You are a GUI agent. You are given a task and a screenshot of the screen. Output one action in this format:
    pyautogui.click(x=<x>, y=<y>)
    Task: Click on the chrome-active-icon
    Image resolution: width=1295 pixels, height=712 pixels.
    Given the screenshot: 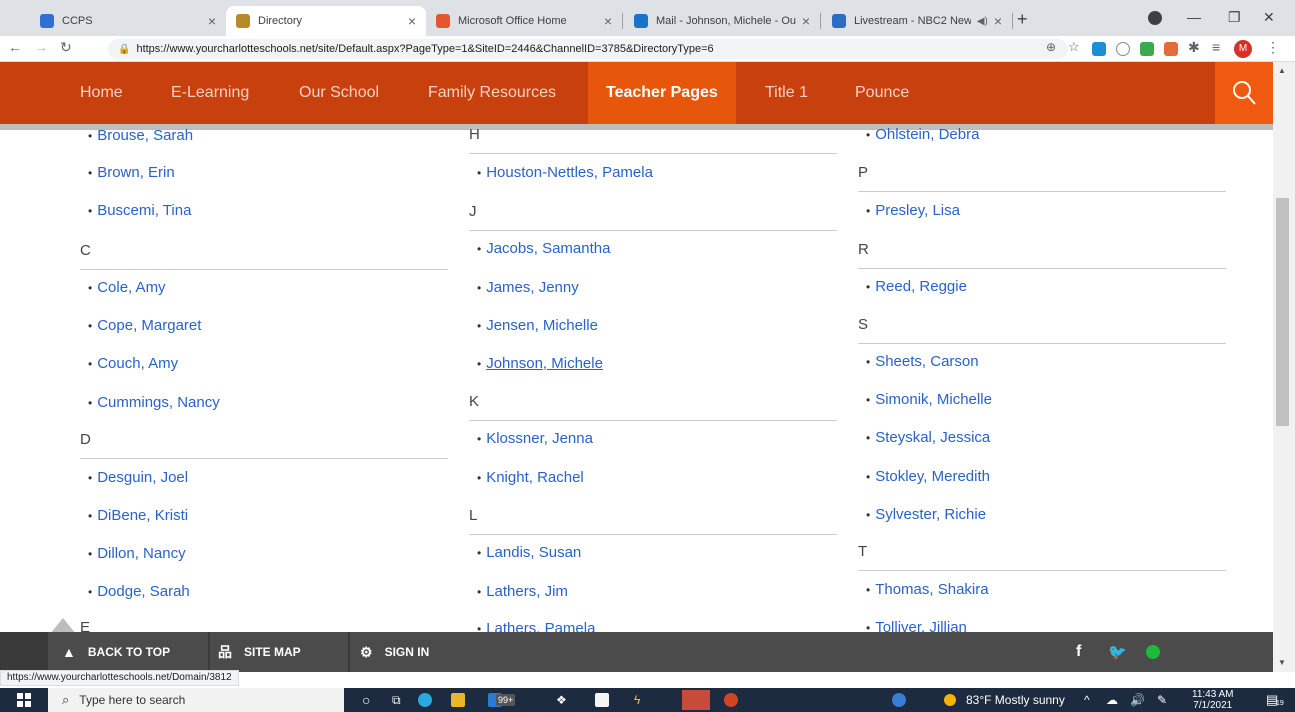 What is the action you would take?
    pyautogui.click(x=696, y=700)
    